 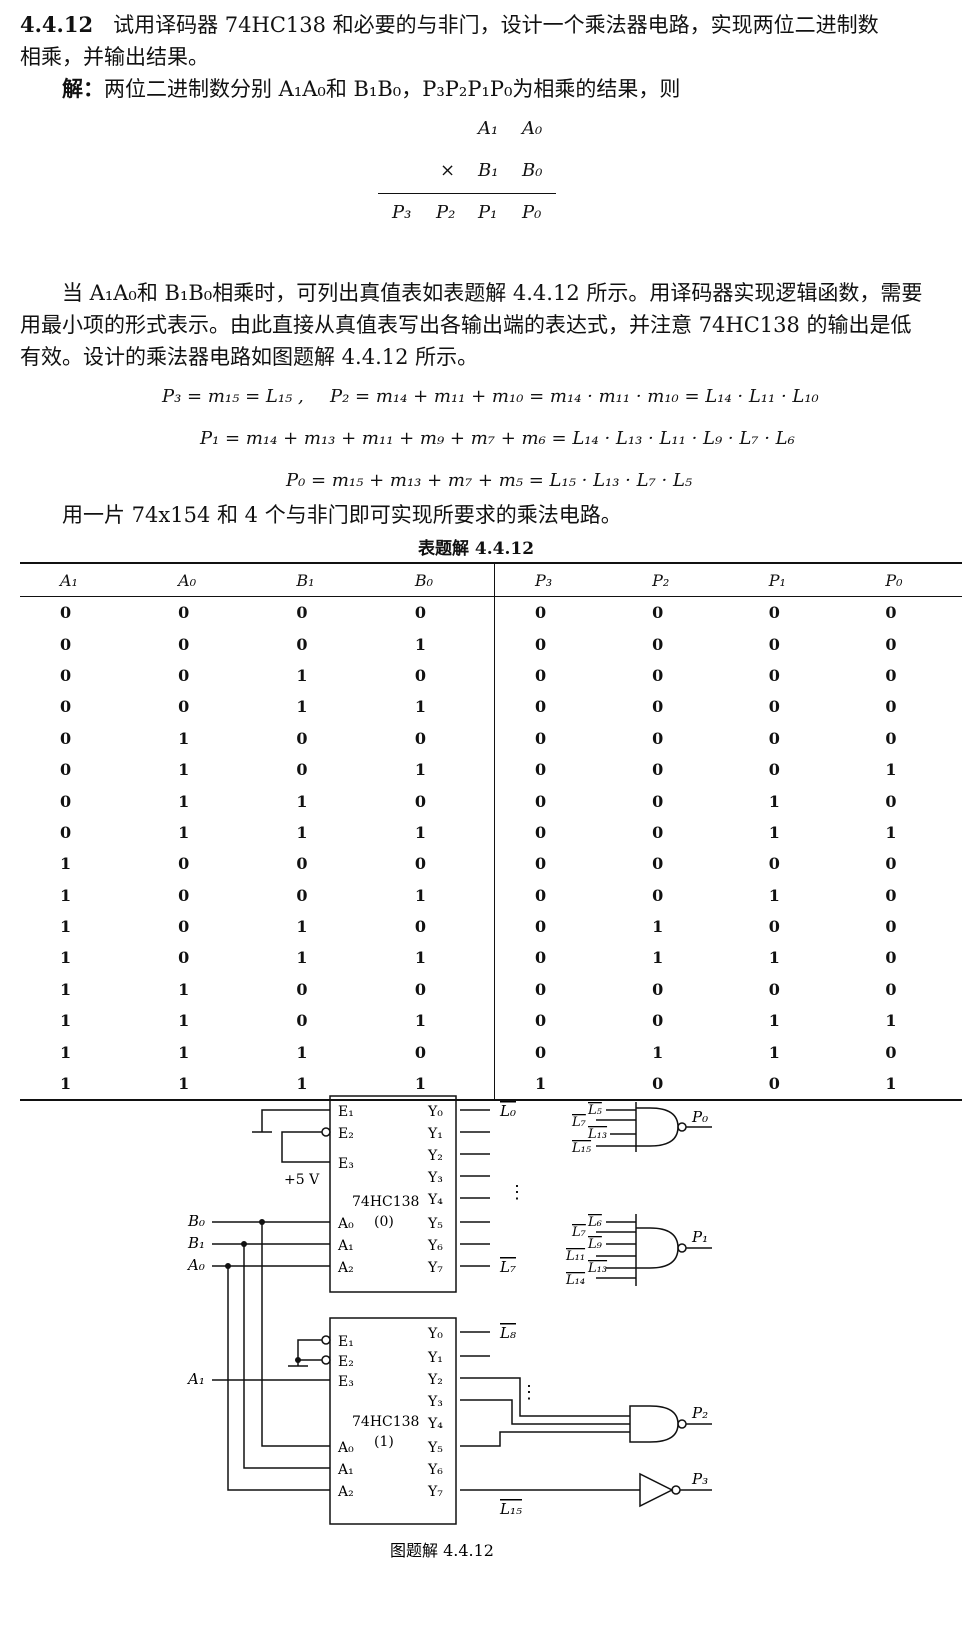 What do you see at coordinates (342, 515) in the screenshot?
I see `conclusion: 用一片 74x154 和 4 个与非门即可实现所要求的乘法电路。` at bounding box center [342, 515].